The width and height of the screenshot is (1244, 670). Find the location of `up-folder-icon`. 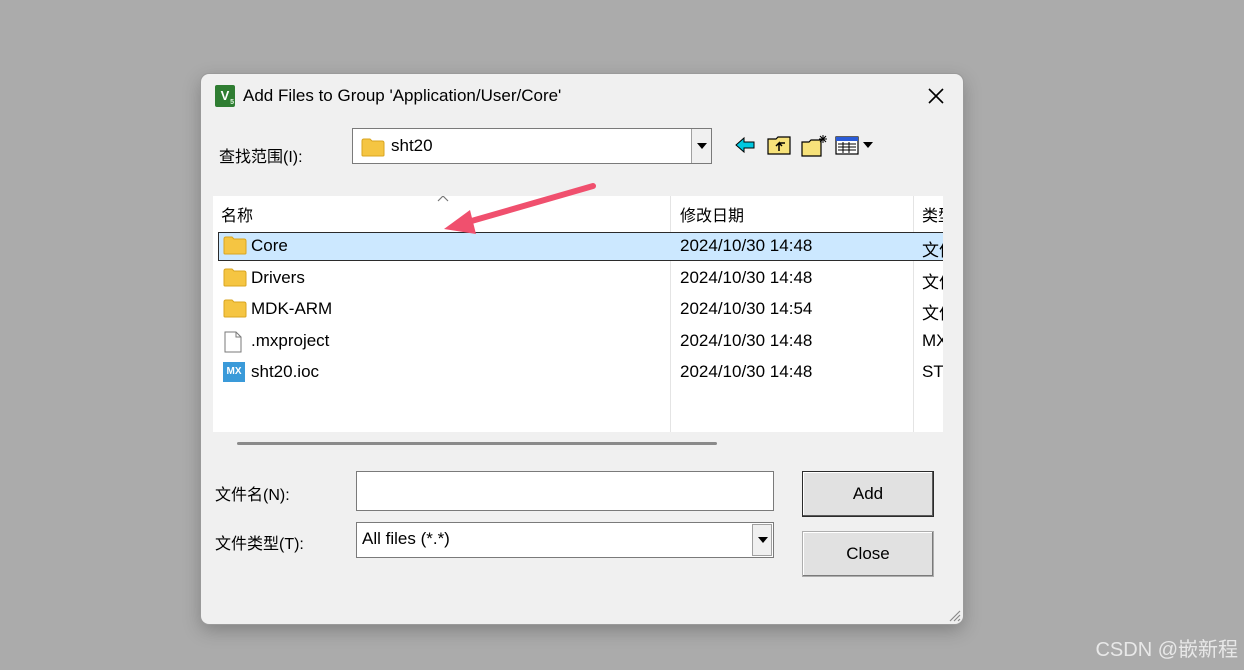

up-folder-icon is located at coordinates (779, 145).